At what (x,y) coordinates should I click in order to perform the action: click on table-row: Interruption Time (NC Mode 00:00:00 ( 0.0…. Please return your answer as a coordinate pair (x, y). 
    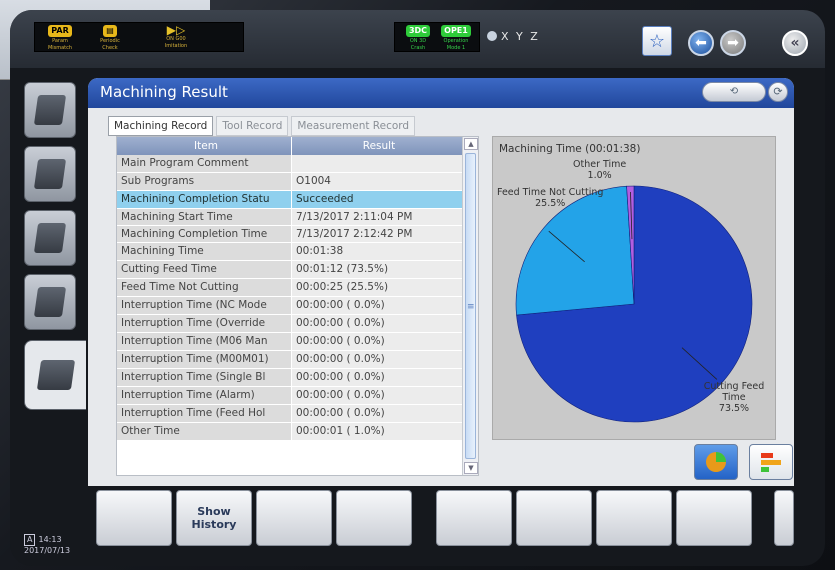
    Looking at the image, I should click on (289, 306).